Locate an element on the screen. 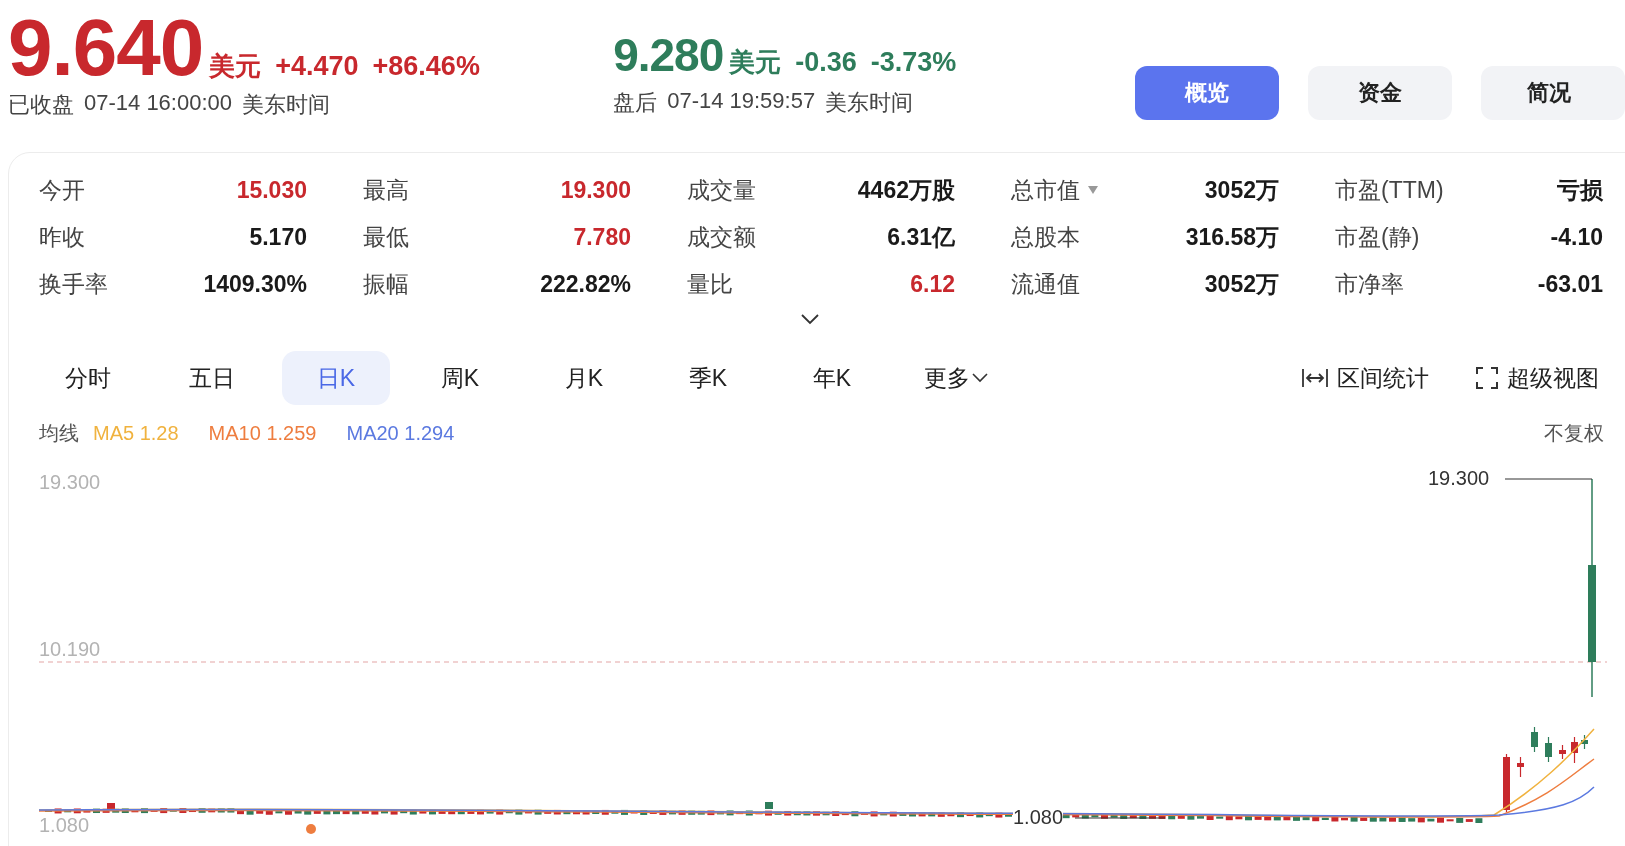  chart-tab: 五日 is located at coordinates (212, 378).